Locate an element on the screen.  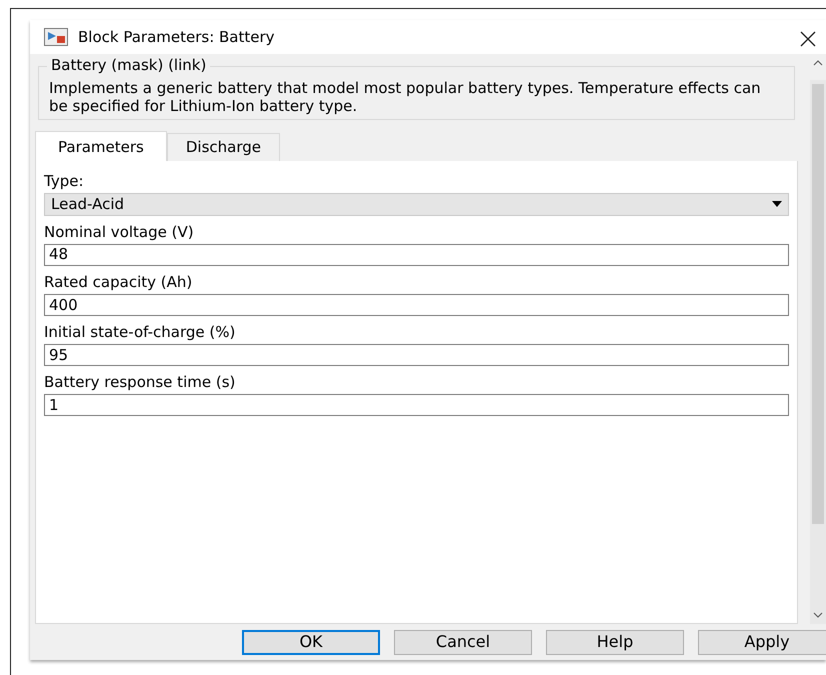
dialog-button: Cancel is located at coordinates (463, 642).